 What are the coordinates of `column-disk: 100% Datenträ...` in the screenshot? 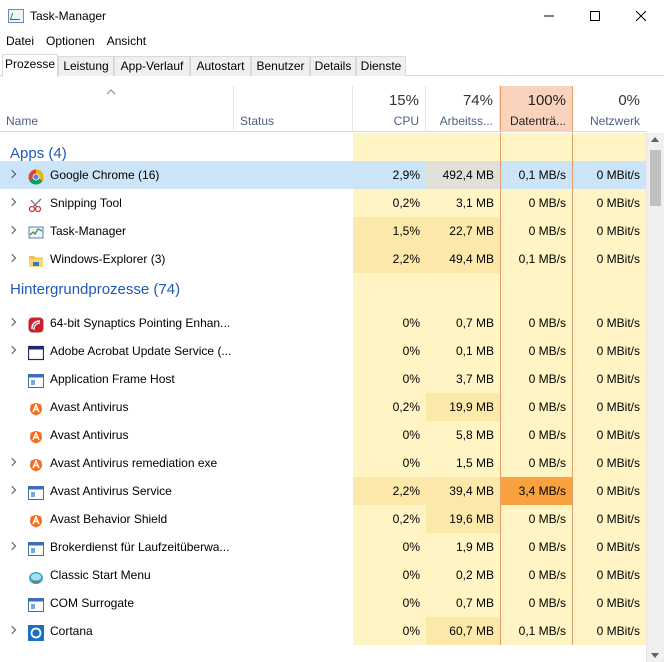 It's located at (536, 109).